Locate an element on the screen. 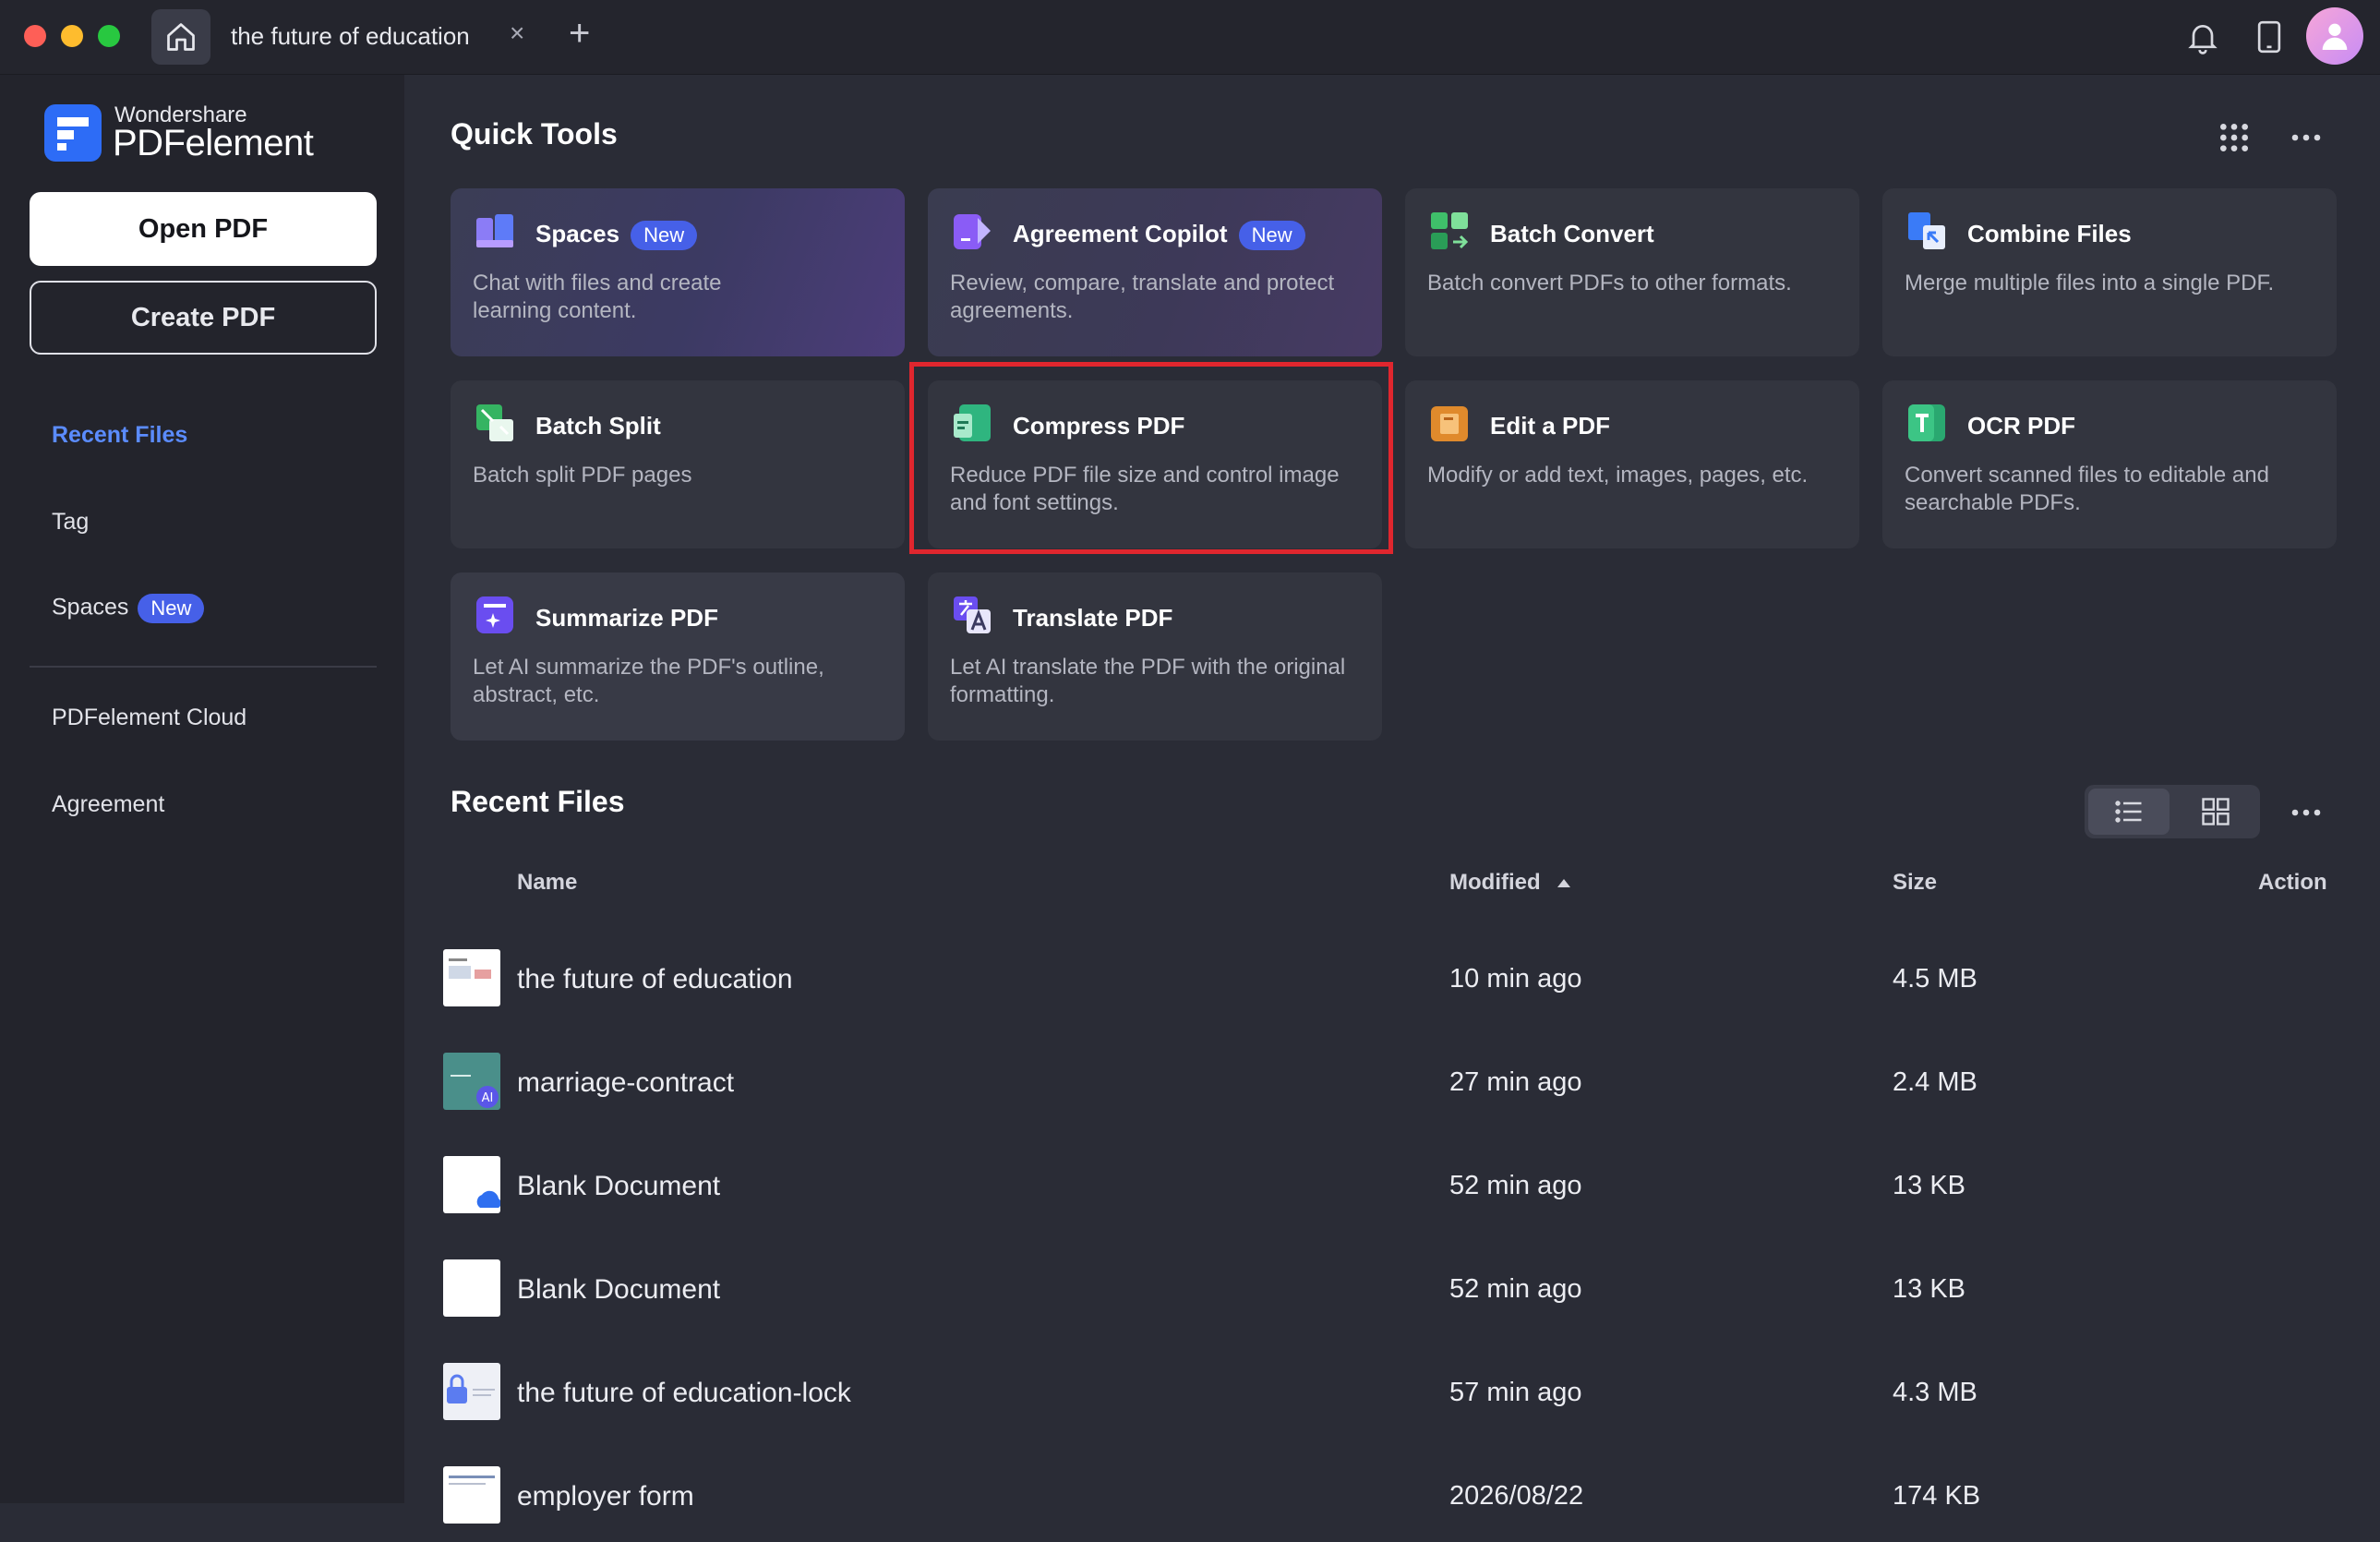 The width and height of the screenshot is (2380, 1542). user-avatar is located at coordinates (2334, 36).